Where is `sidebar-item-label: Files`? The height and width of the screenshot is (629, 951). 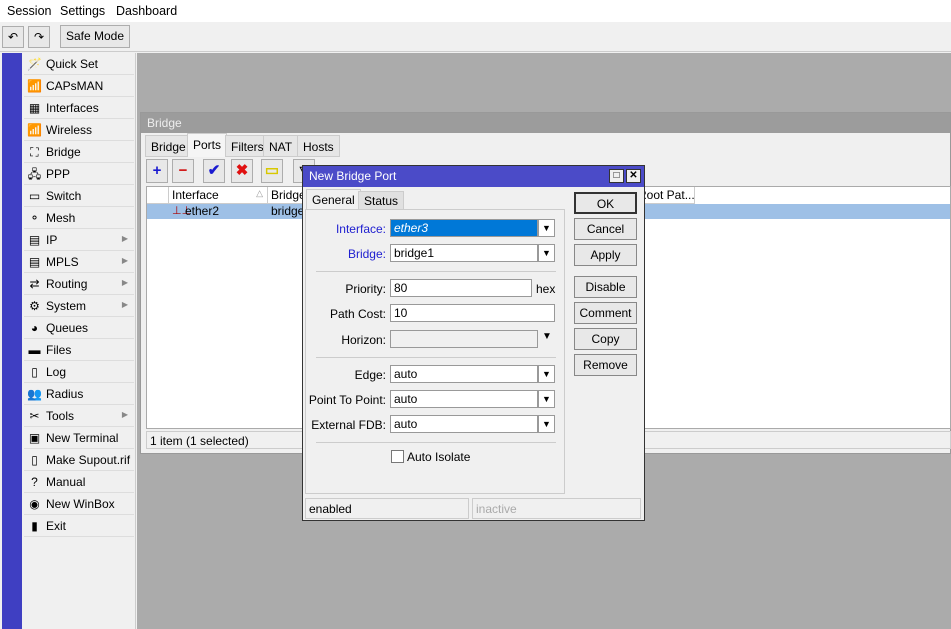
sidebar-item-label: Files is located at coordinates (59, 350).